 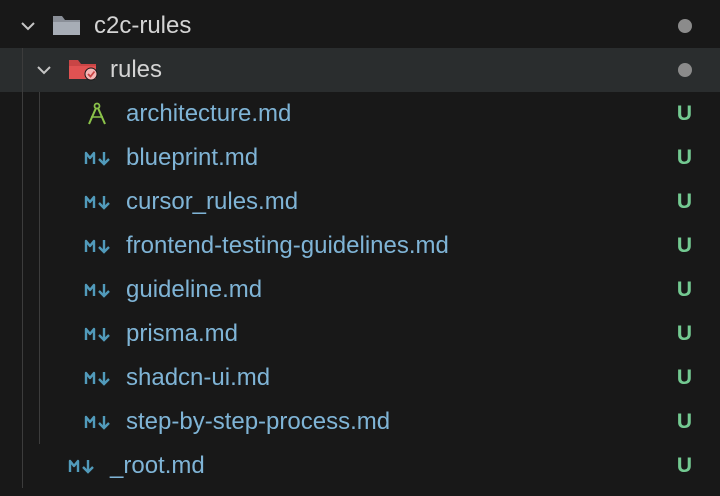 I want to click on file-name: shadcn-ui.md, so click(x=198, y=377).